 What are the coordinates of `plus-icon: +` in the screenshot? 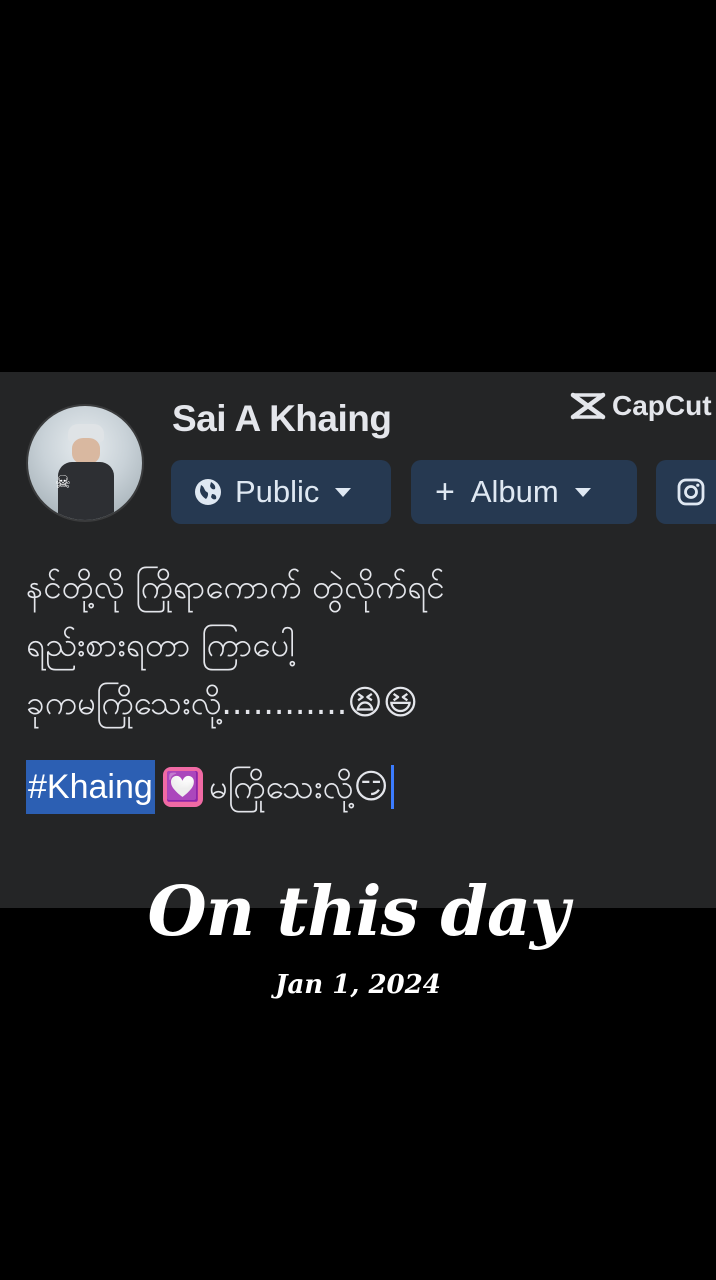 It's located at (445, 492).